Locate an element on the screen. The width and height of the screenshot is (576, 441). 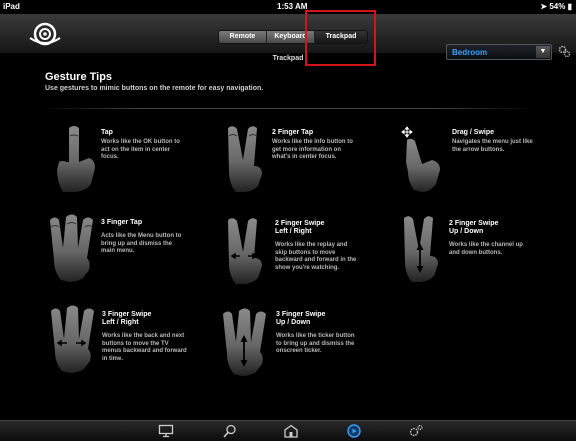
drag-hand-icon is located at coordinates (420, 159).